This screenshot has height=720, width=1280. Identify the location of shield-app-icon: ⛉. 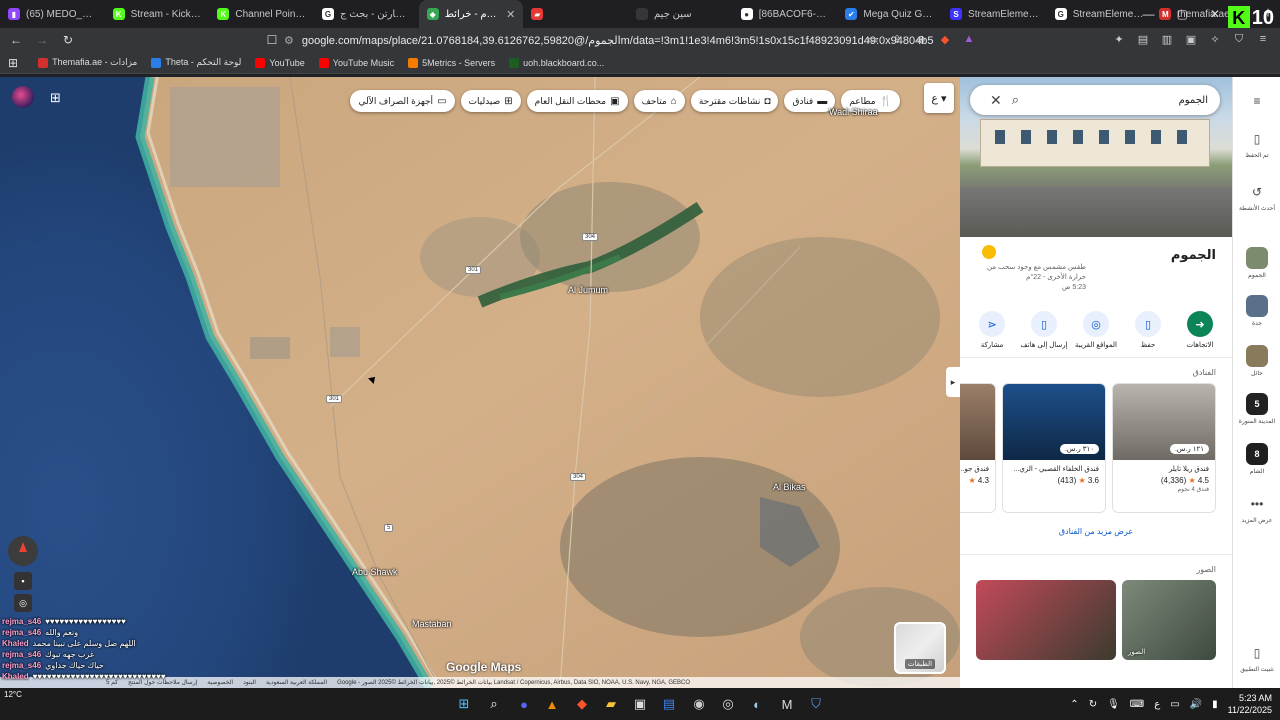
(816, 704).